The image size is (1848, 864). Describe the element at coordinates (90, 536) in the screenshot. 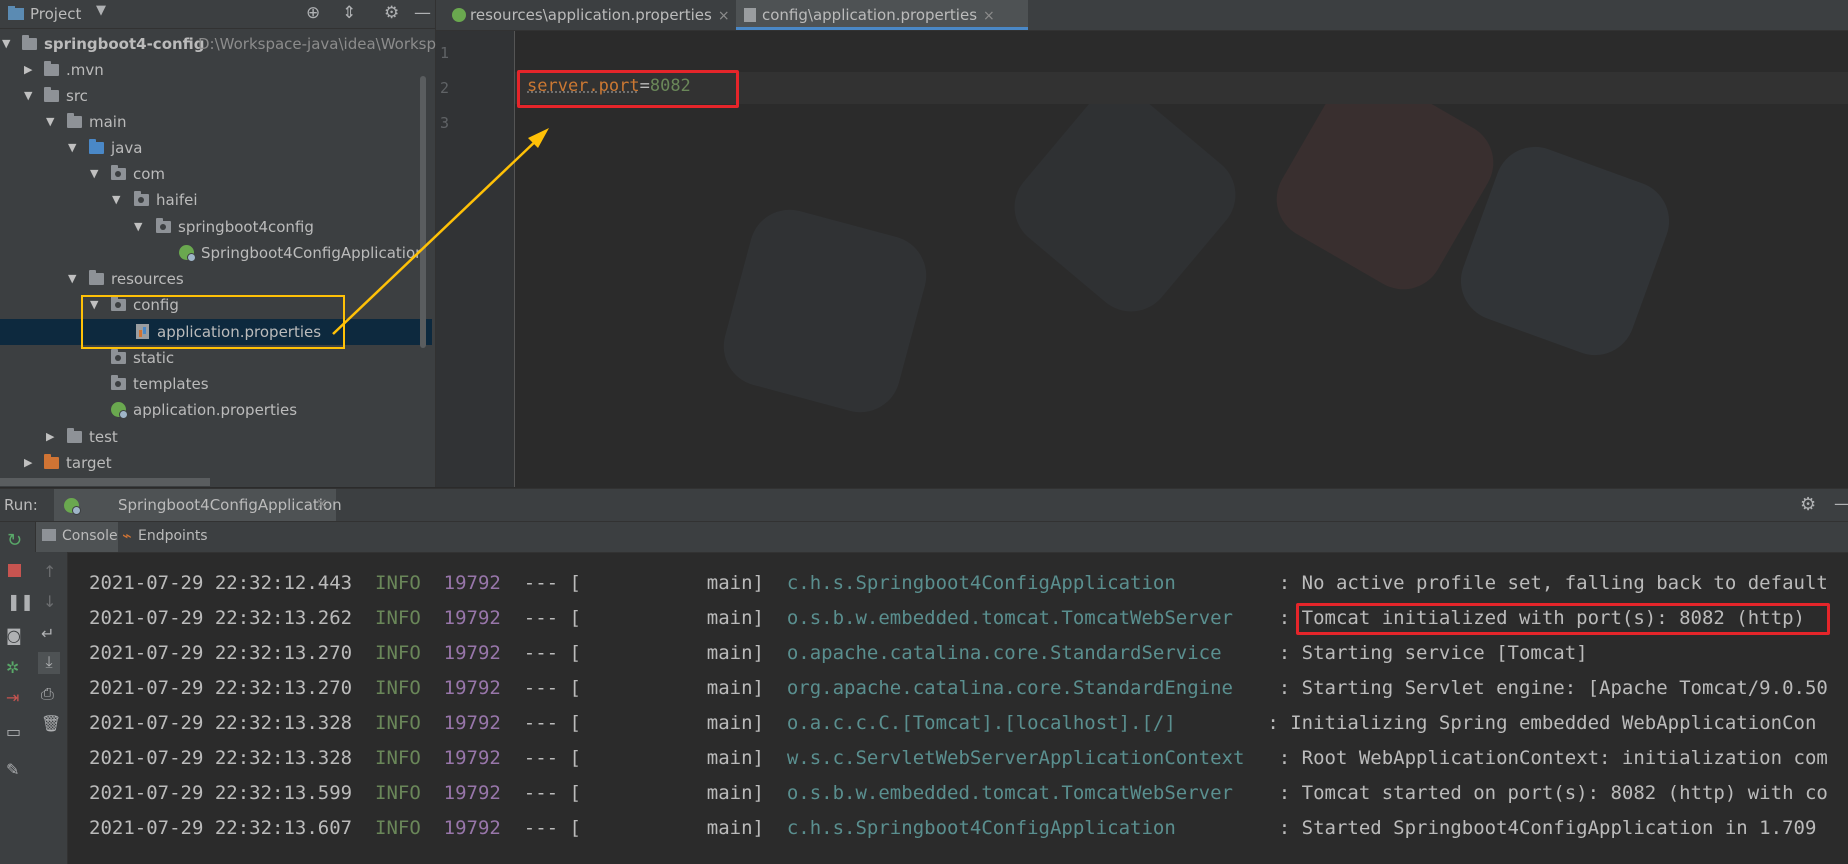

I see `tab-label: Console` at that location.